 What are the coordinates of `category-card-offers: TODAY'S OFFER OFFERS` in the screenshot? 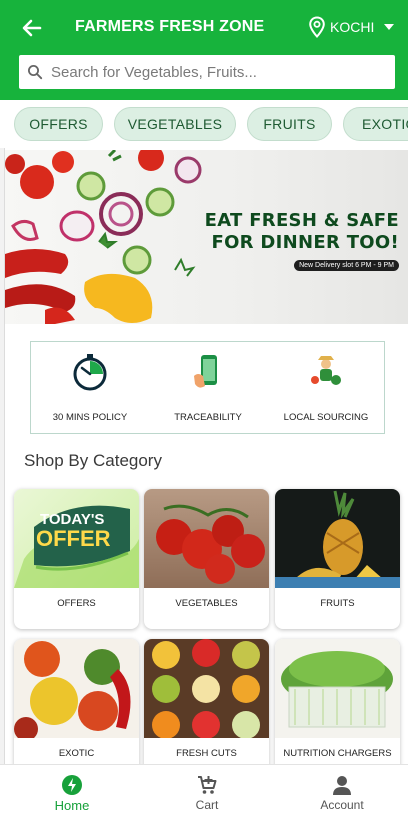 It's located at (76, 559).